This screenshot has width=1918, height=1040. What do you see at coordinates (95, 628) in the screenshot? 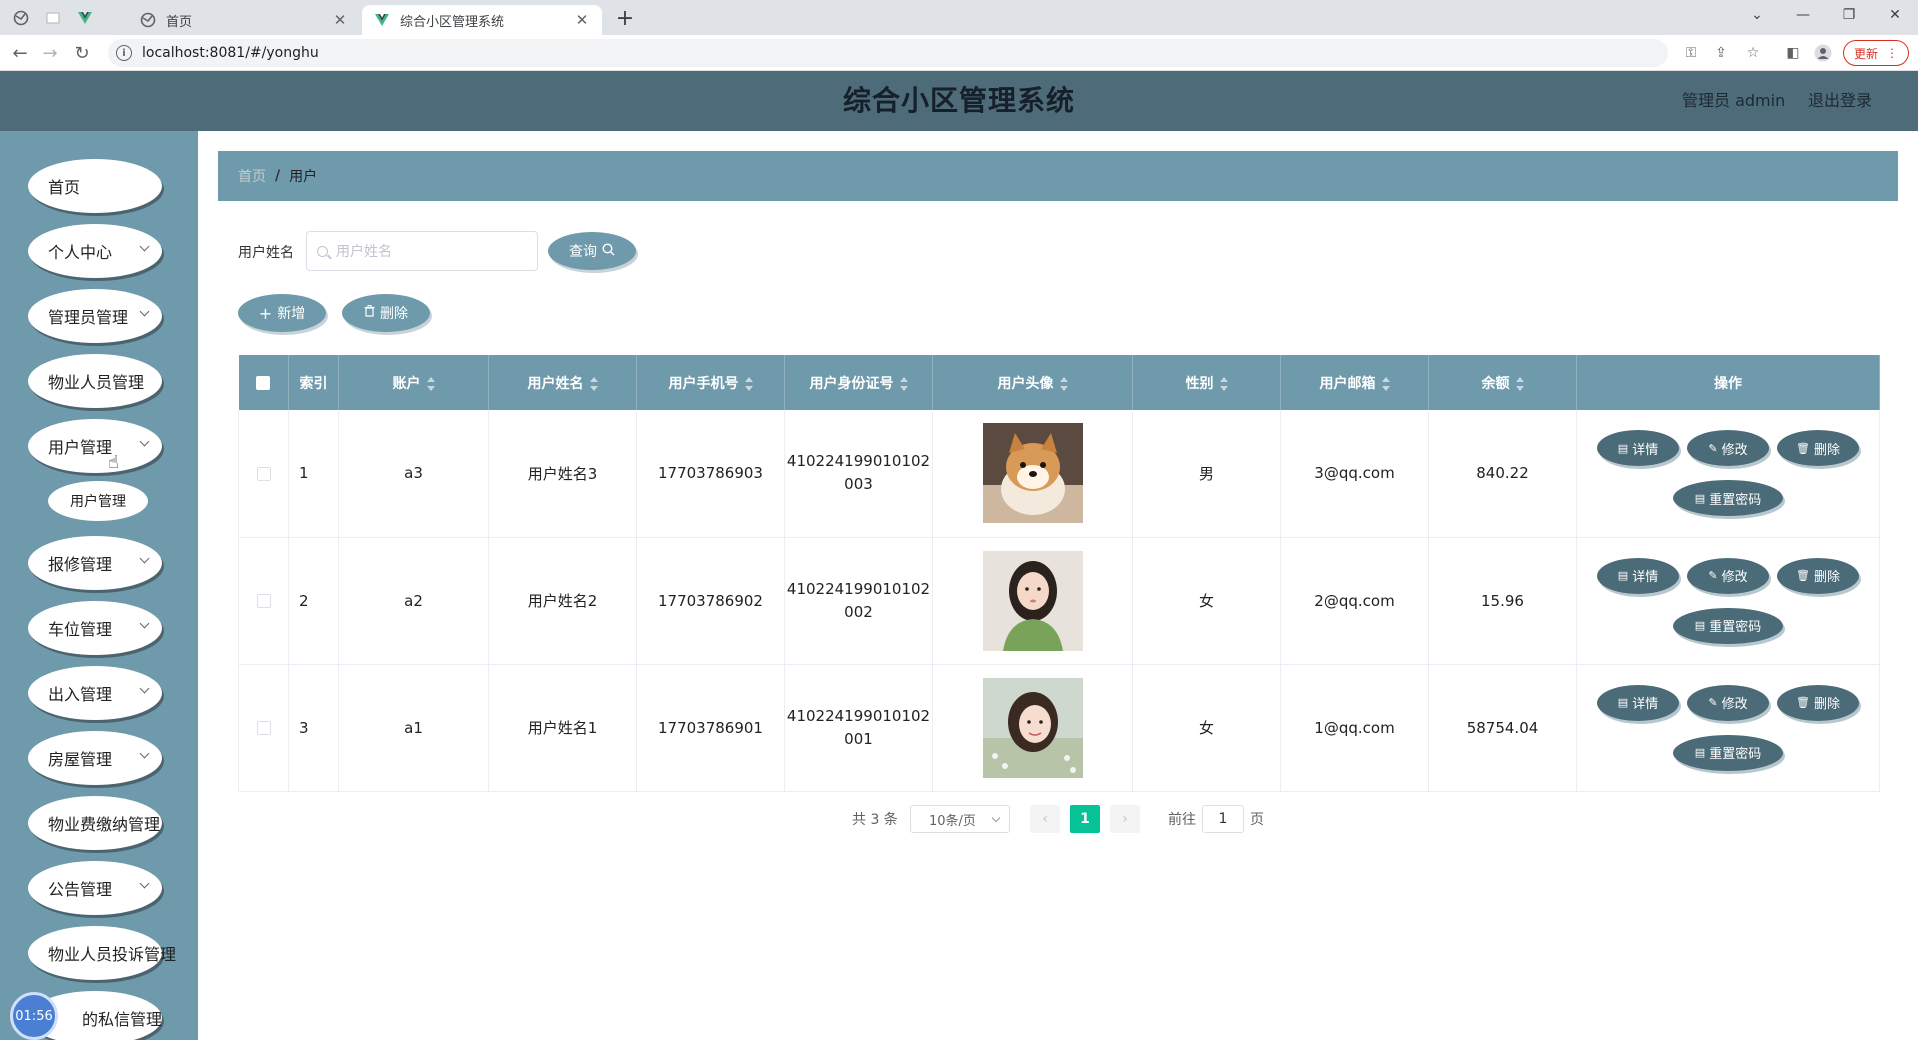
I see `sidebar-item-parking-management: 车位管理` at bounding box center [95, 628].